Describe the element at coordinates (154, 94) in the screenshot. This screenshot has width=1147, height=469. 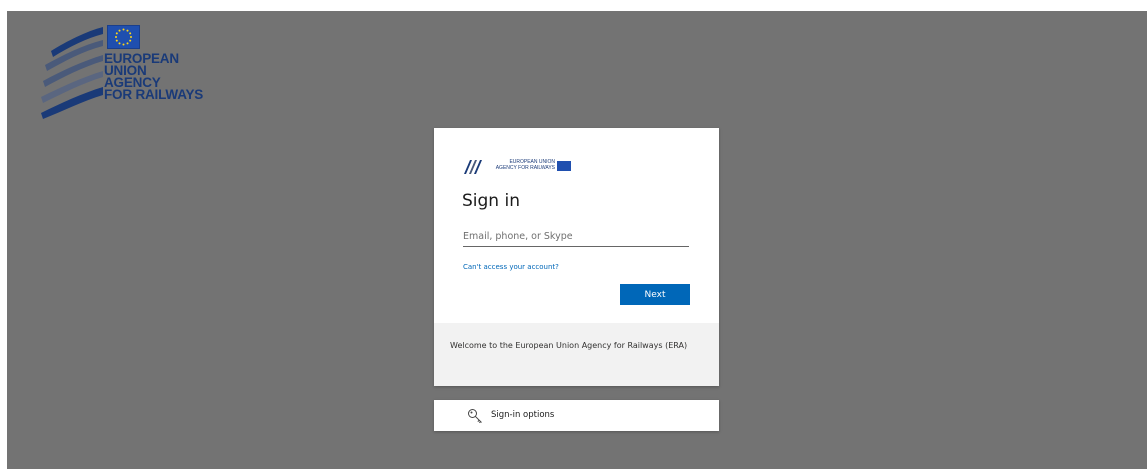
I see `agency-name-line: FOR RAILWAYS` at that location.